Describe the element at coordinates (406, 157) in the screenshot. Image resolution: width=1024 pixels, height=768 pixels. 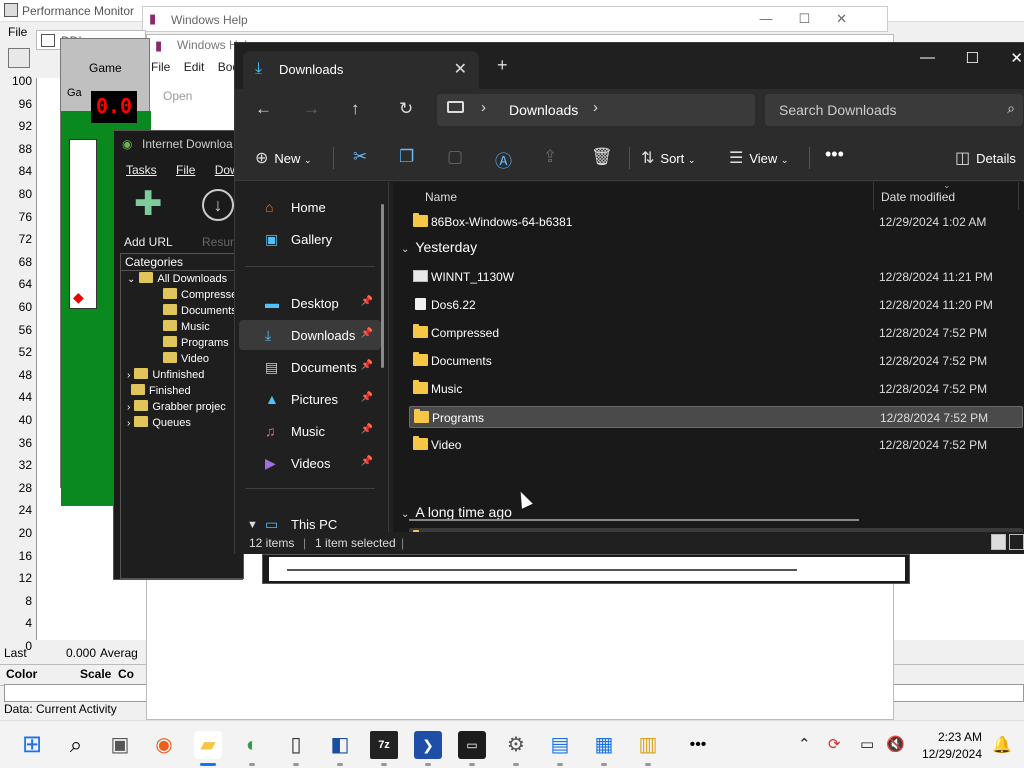
I see `copy-icon: ❐` at that location.